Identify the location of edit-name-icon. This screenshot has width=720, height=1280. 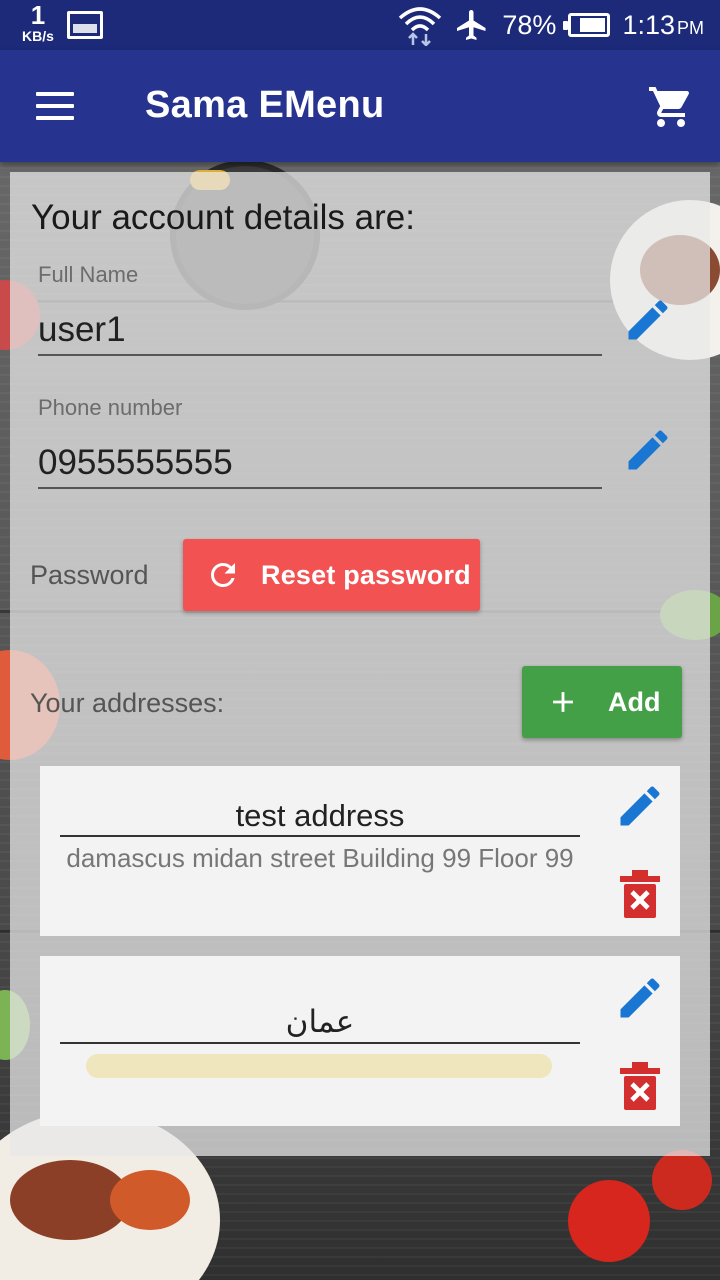
(648, 320).